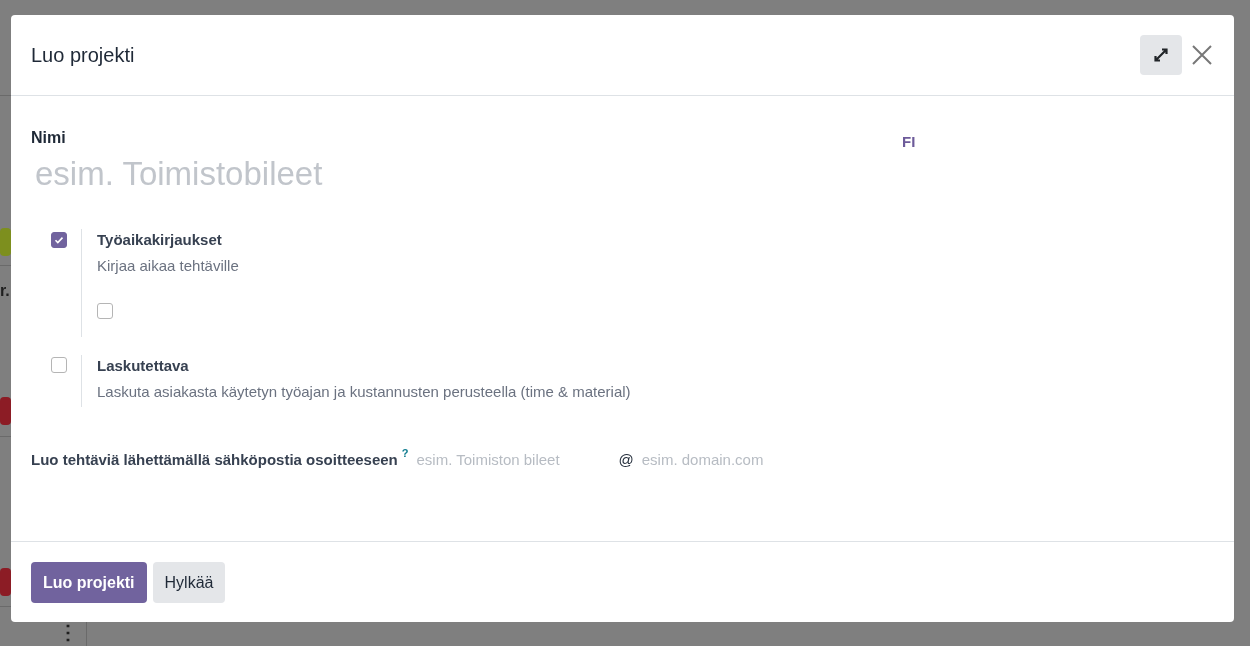 This screenshot has width=1250, height=646. I want to click on at-sign: @, so click(626, 459).